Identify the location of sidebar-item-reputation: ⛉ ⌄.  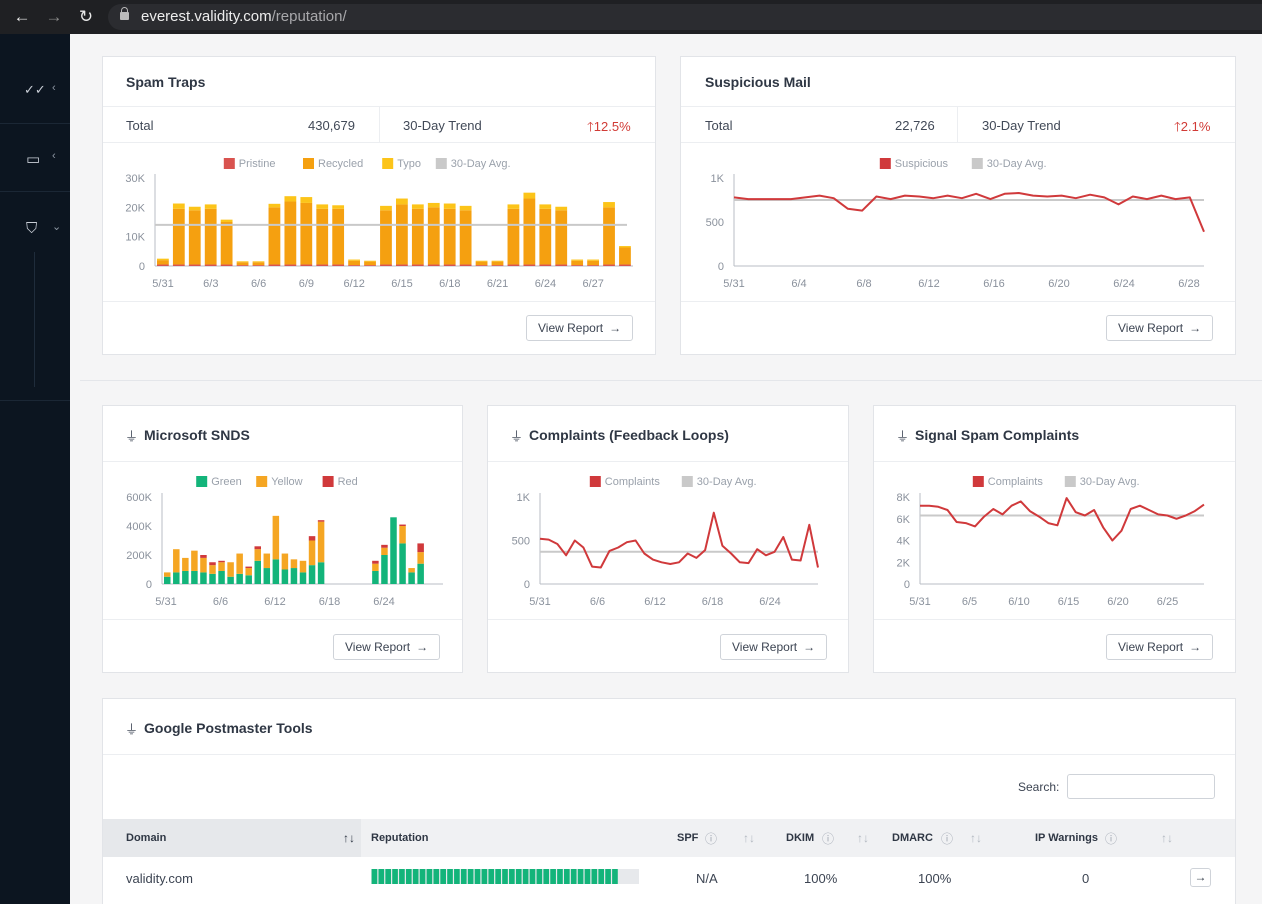
(35, 229).